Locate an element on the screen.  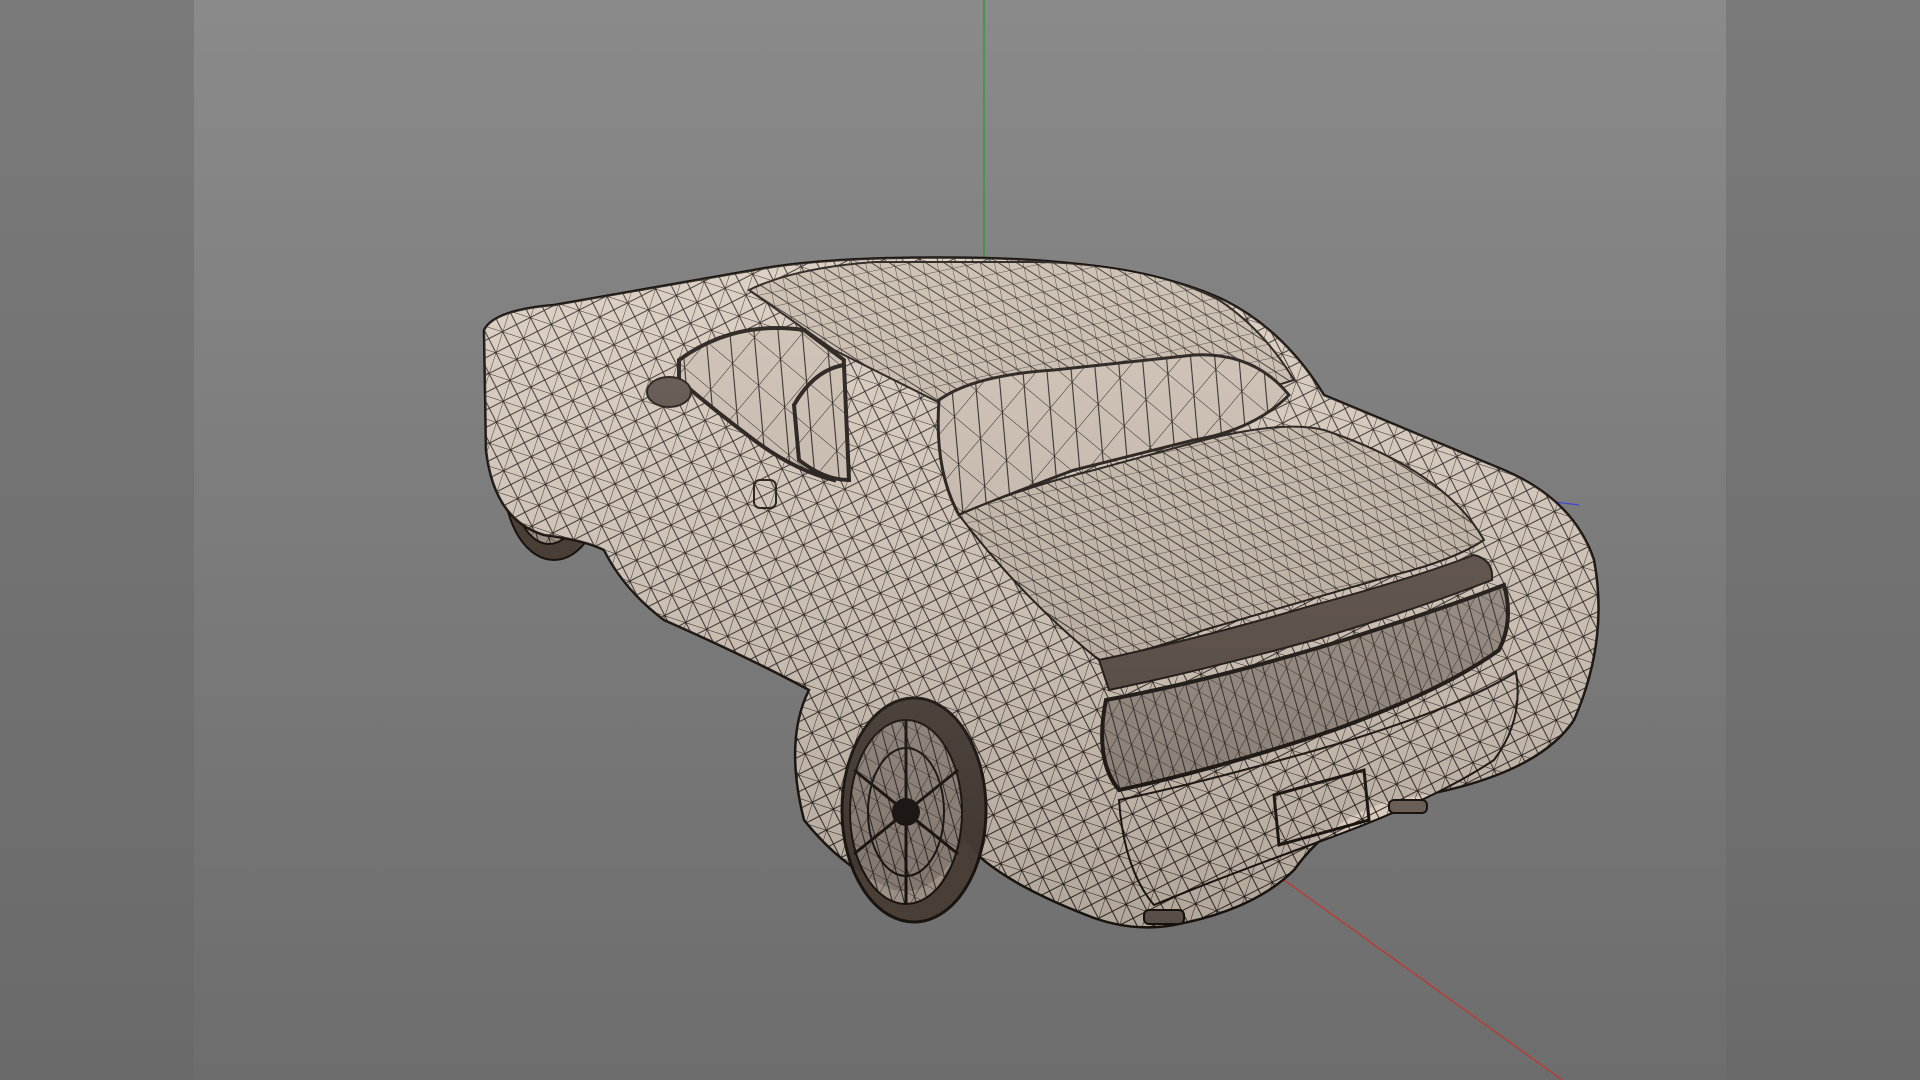
x-axis-line is located at coordinates (1423, 979).